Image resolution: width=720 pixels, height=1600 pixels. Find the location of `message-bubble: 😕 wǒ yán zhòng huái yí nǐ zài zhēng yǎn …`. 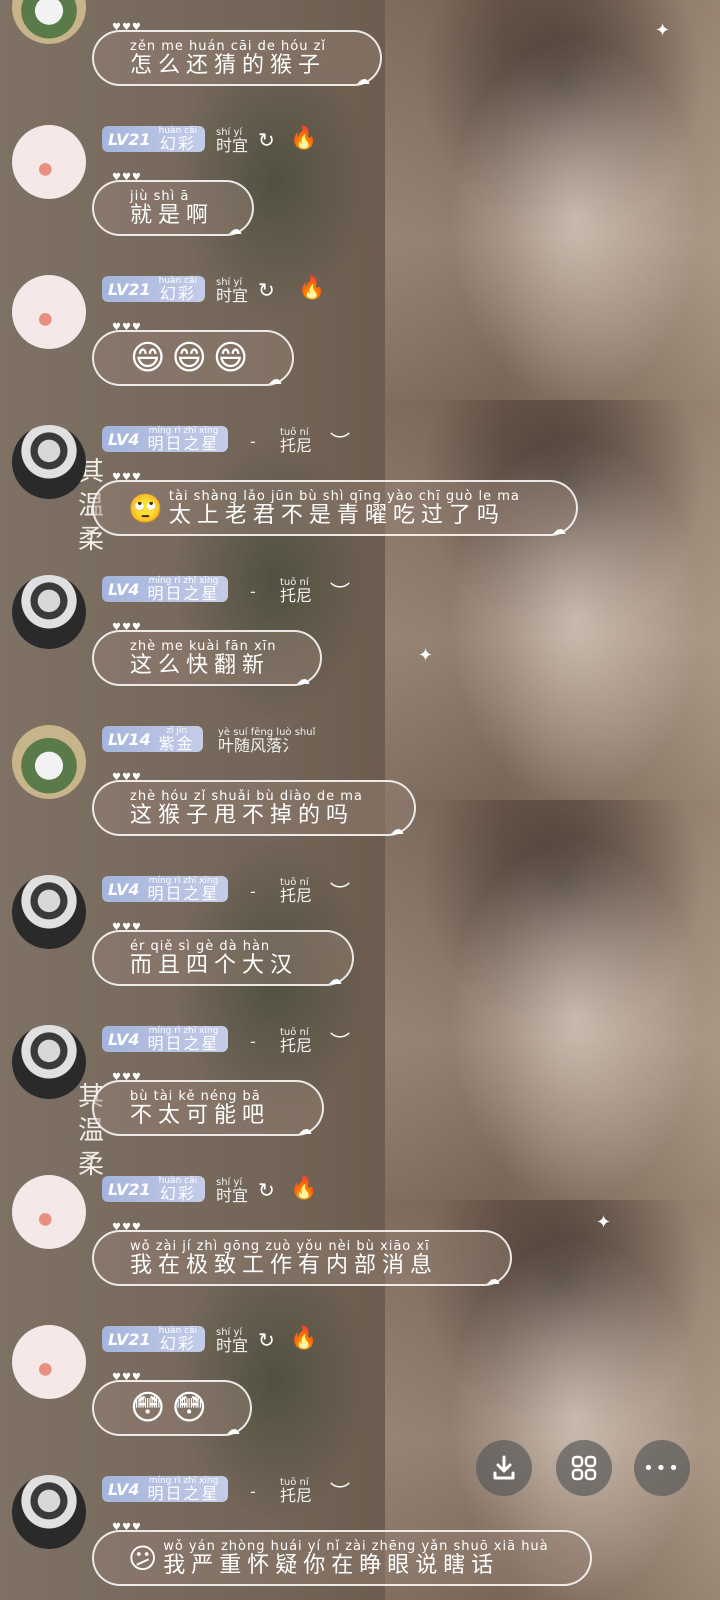

message-bubble: 😕 wǒ yán zhòng huái yí nǐ zài zhēng yǎn … is located at coordinates (342, 1558).